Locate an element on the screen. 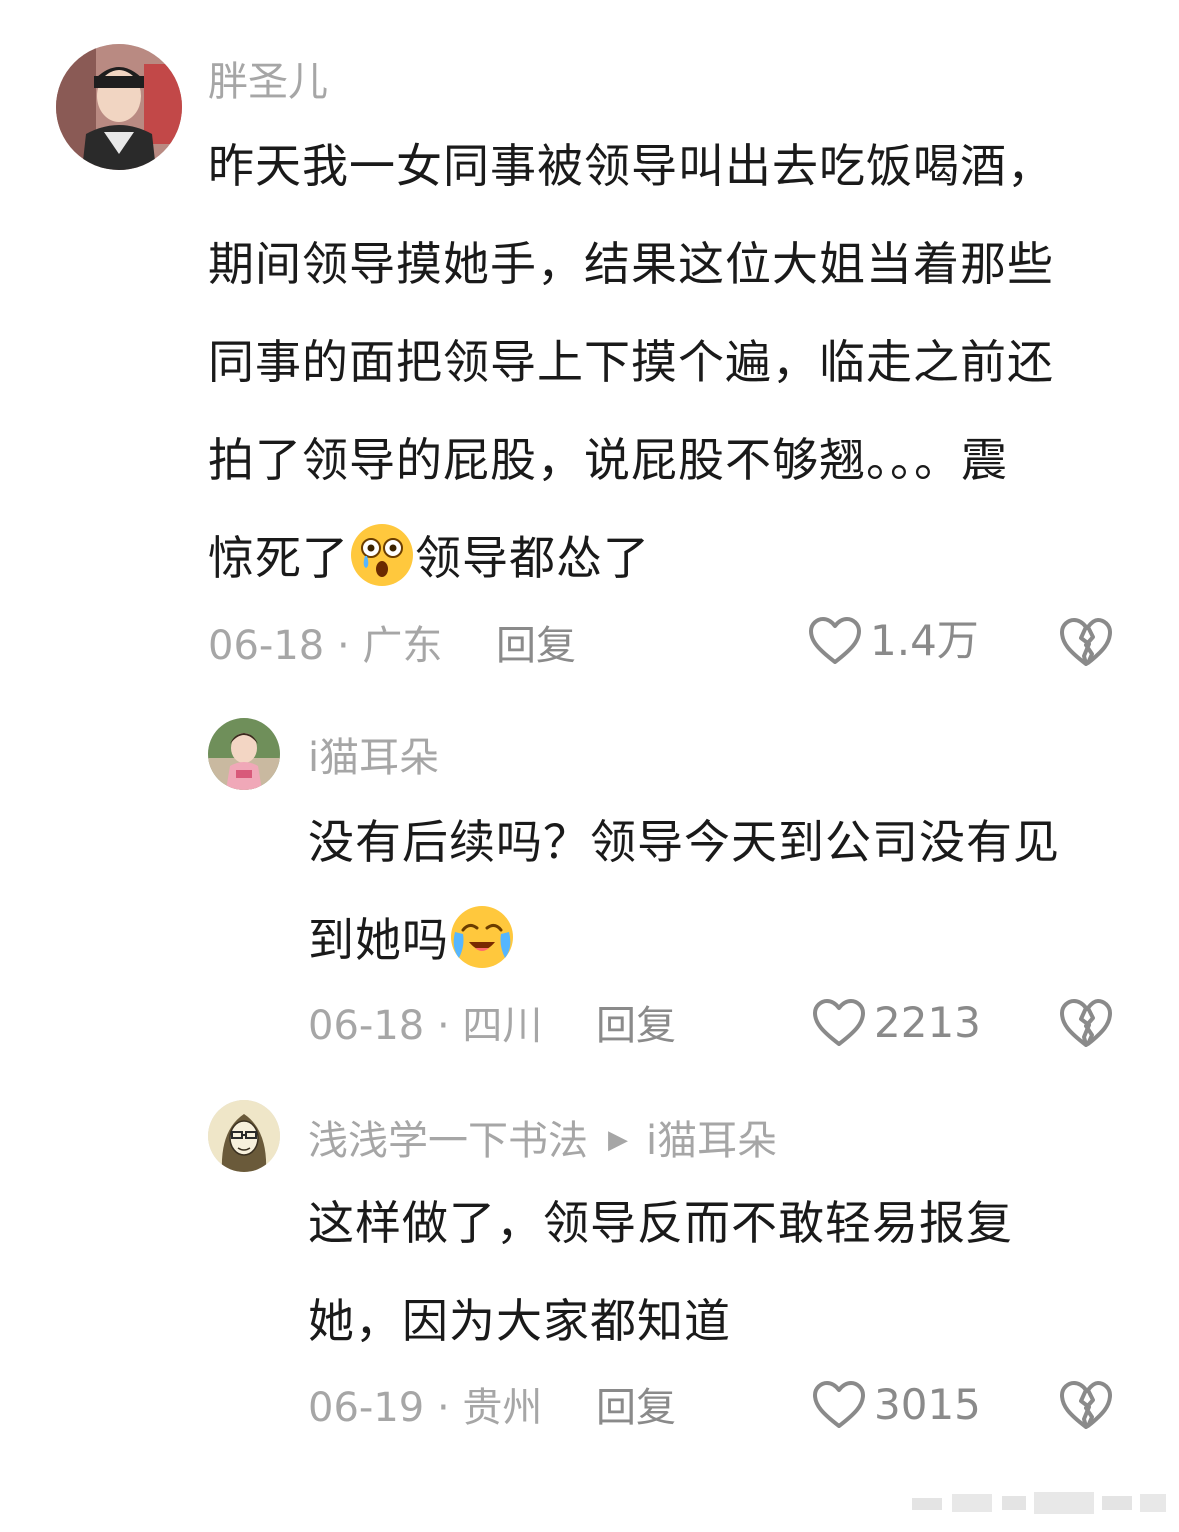 The height and width of the screenshot is (1532, 1179). comment-meta: 06-18 · 广东 is located at coordinates (325, 646).